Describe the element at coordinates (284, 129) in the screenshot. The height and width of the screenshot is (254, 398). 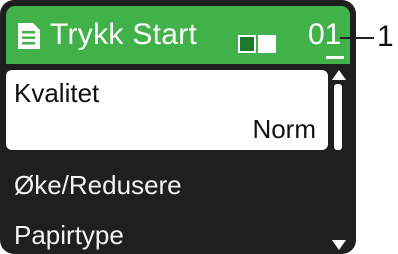
I see `menu-item-value: Norm` at that location.